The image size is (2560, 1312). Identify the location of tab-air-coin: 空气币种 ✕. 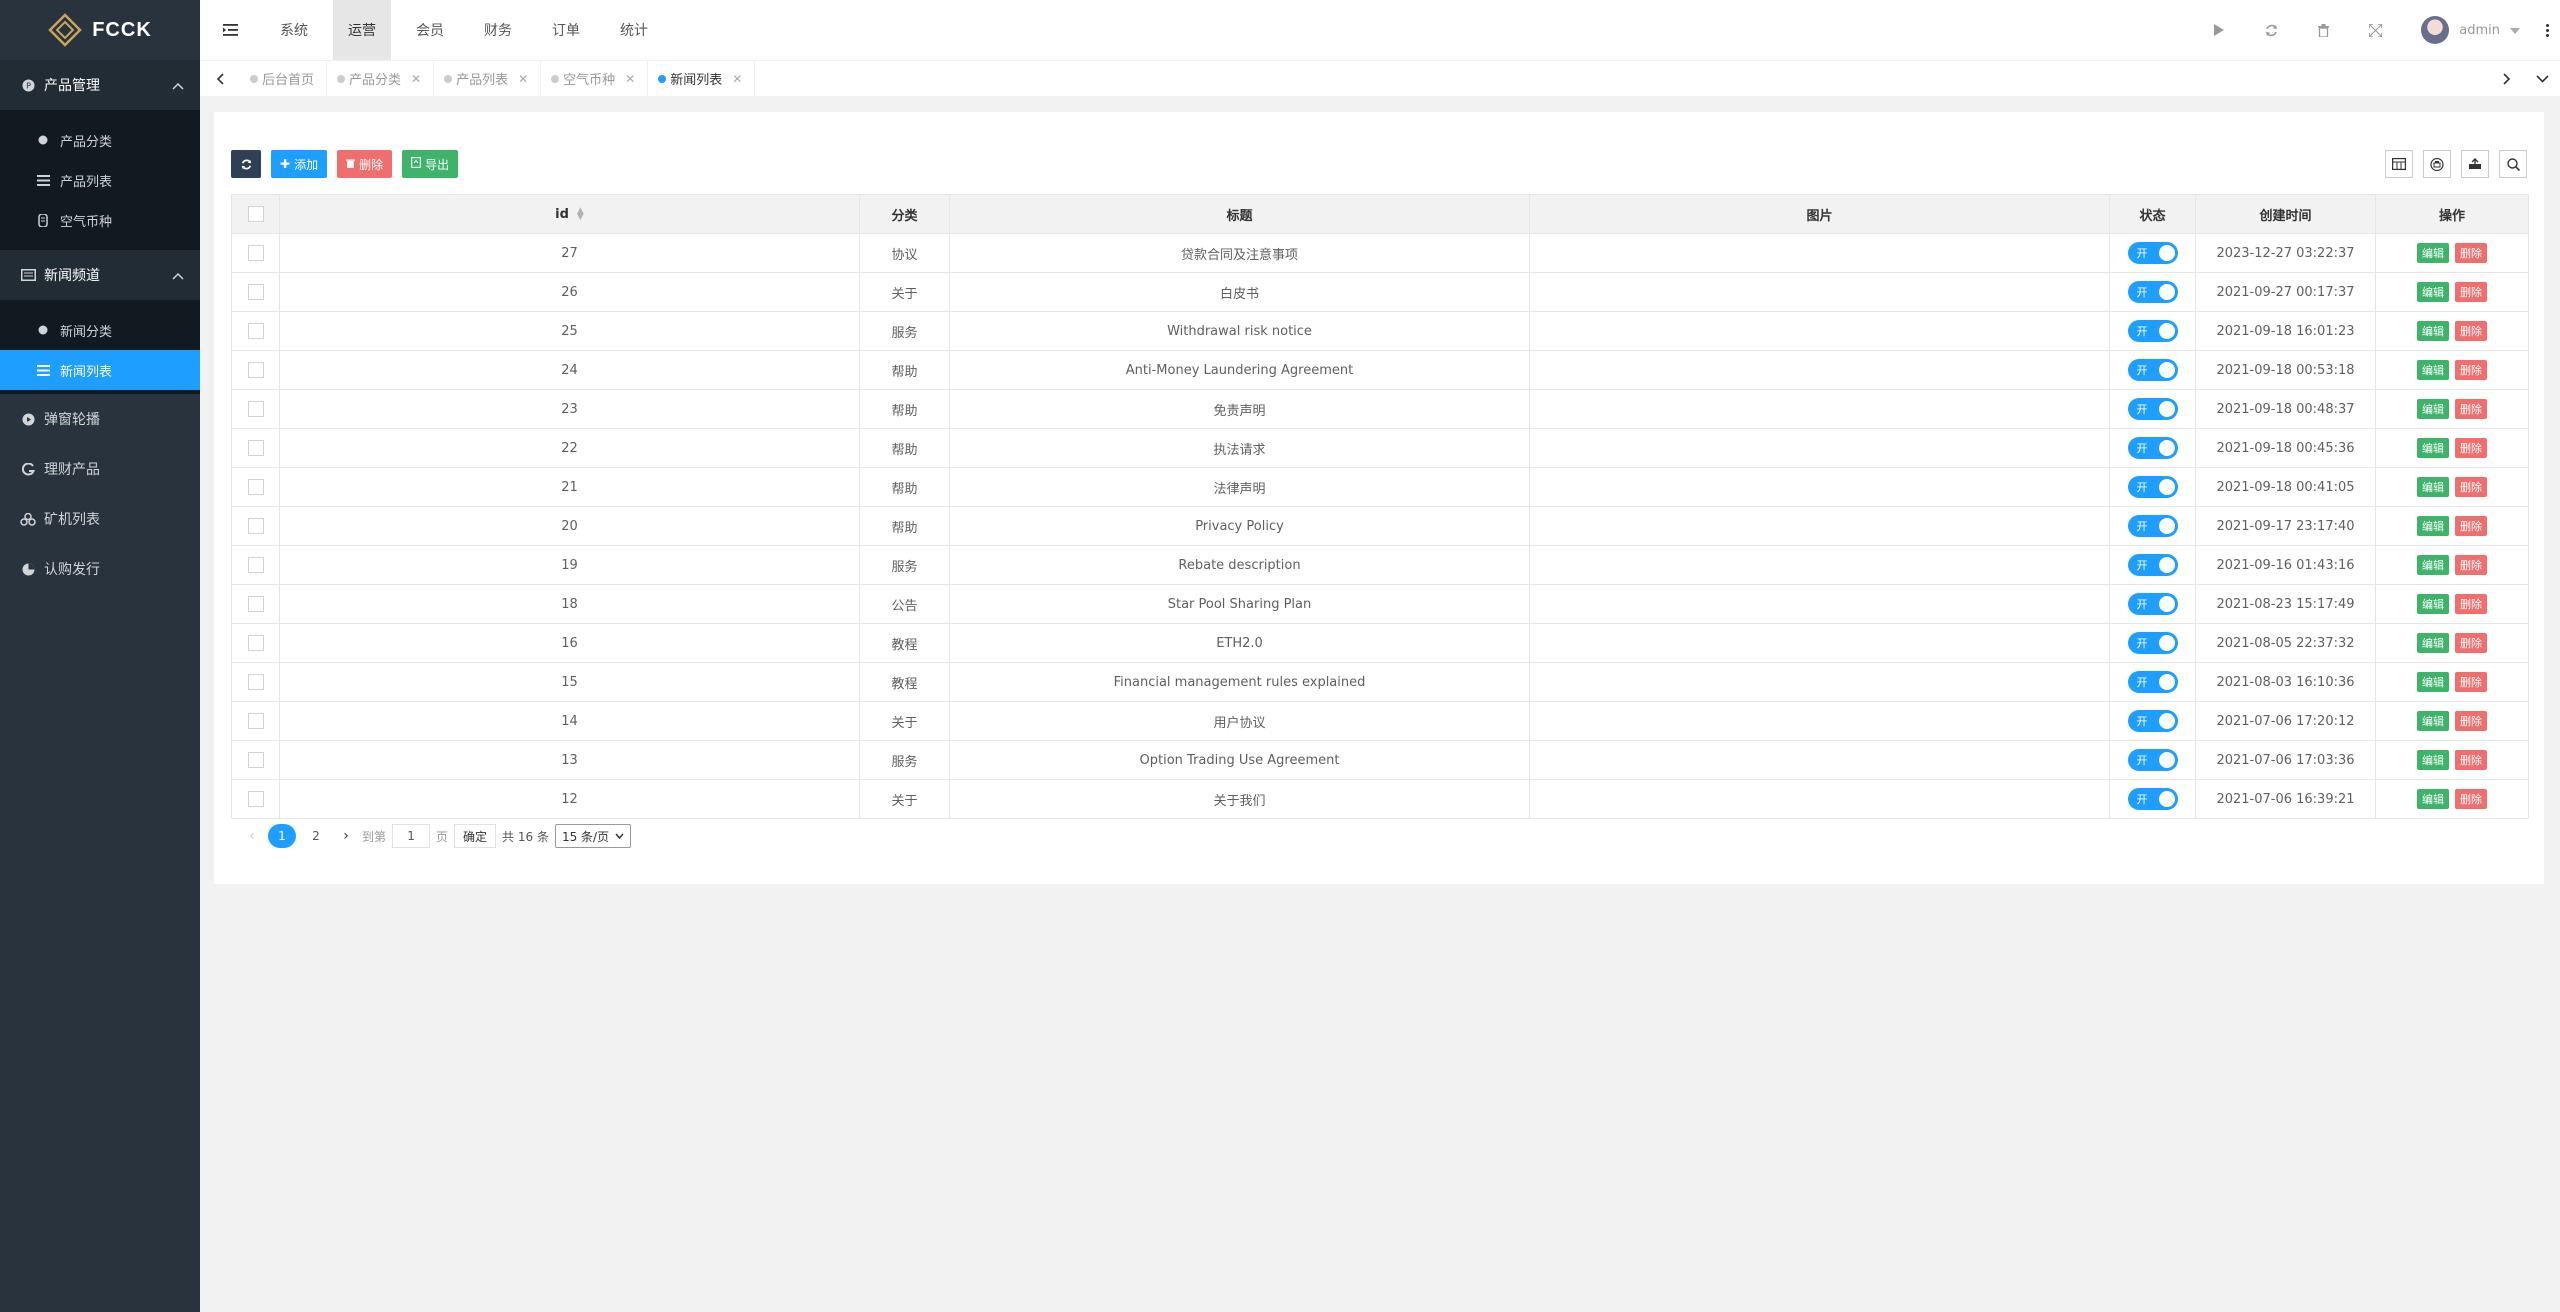
(595, 78).